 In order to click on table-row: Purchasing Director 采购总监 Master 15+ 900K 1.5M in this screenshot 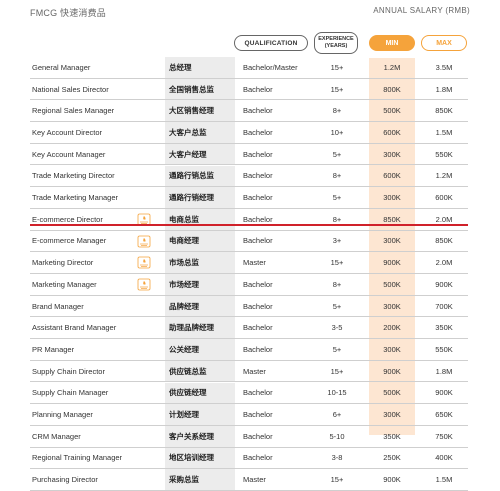, I will do `click(249, 480)`.